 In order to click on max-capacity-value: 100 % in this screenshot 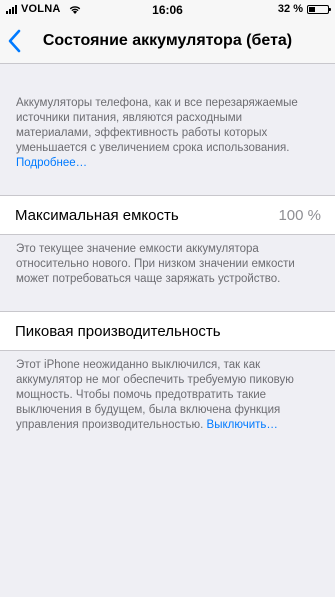, I will do `click(299, 215)`.